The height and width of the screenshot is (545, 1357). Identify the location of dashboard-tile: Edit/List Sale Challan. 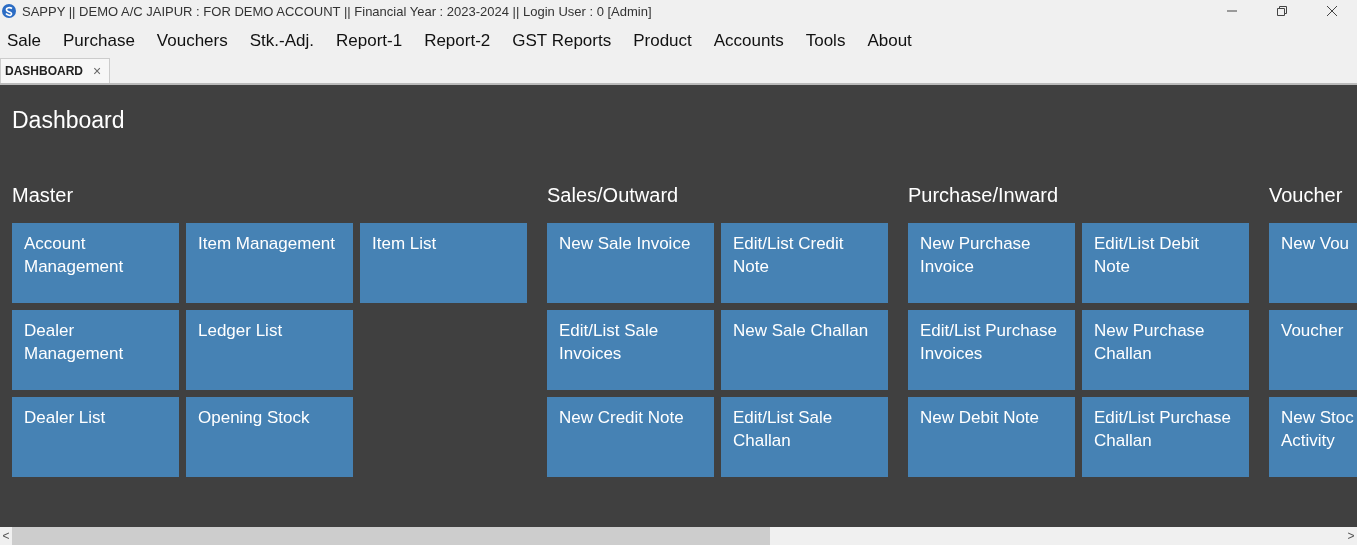
(804, 437).